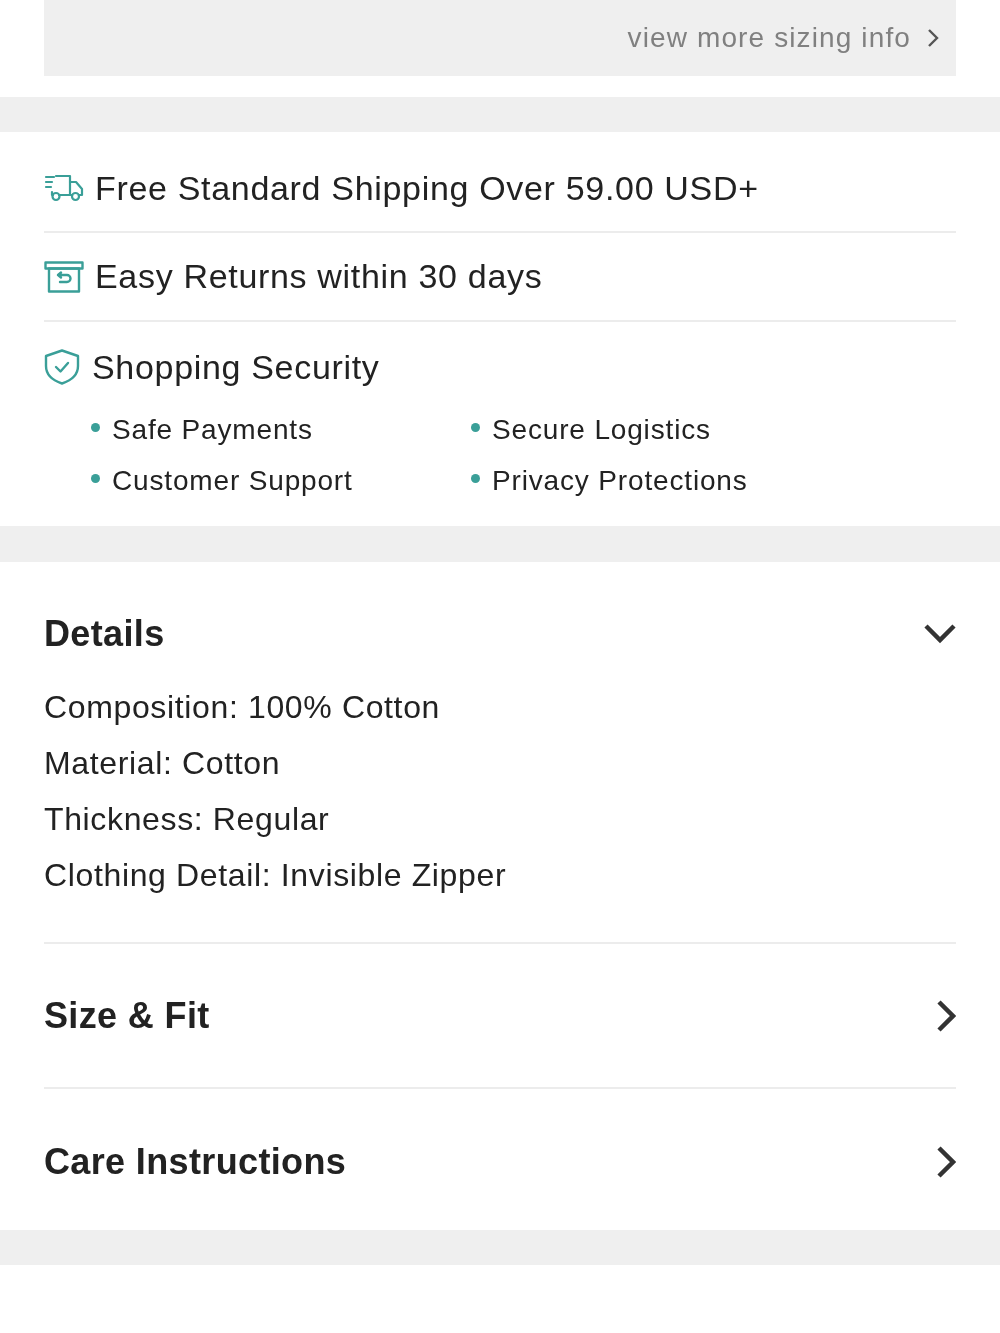 This screenshot has height=1333, width=1000. Describe the element at coordinates (427, 188) in the screenshot. I see `service-title: Free Standard Shipping Over 59.00 USD+` at that location.